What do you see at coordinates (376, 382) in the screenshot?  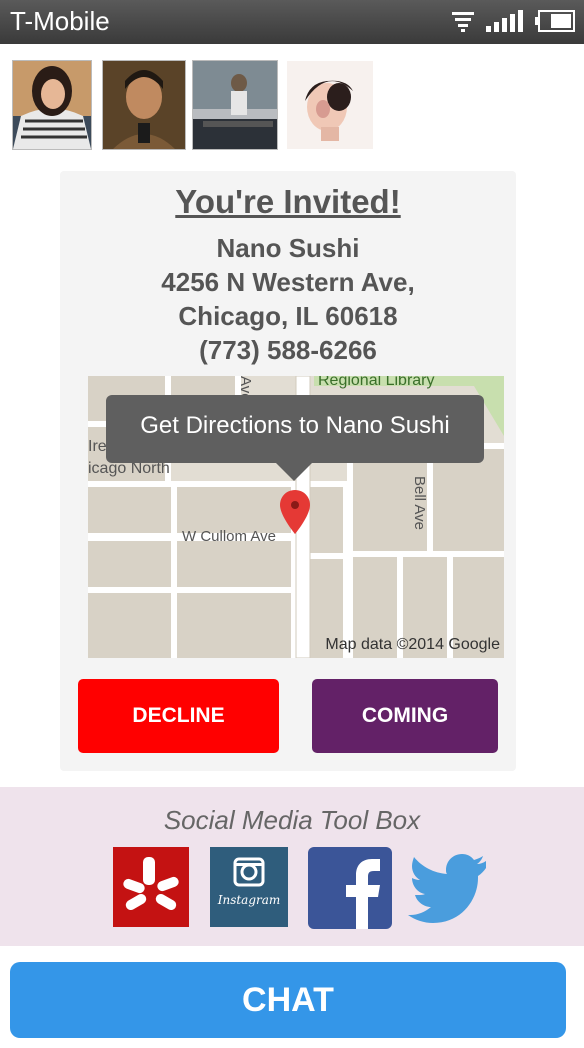 I see `map-label-library: Regional Library` at bounding box center [376, 382].